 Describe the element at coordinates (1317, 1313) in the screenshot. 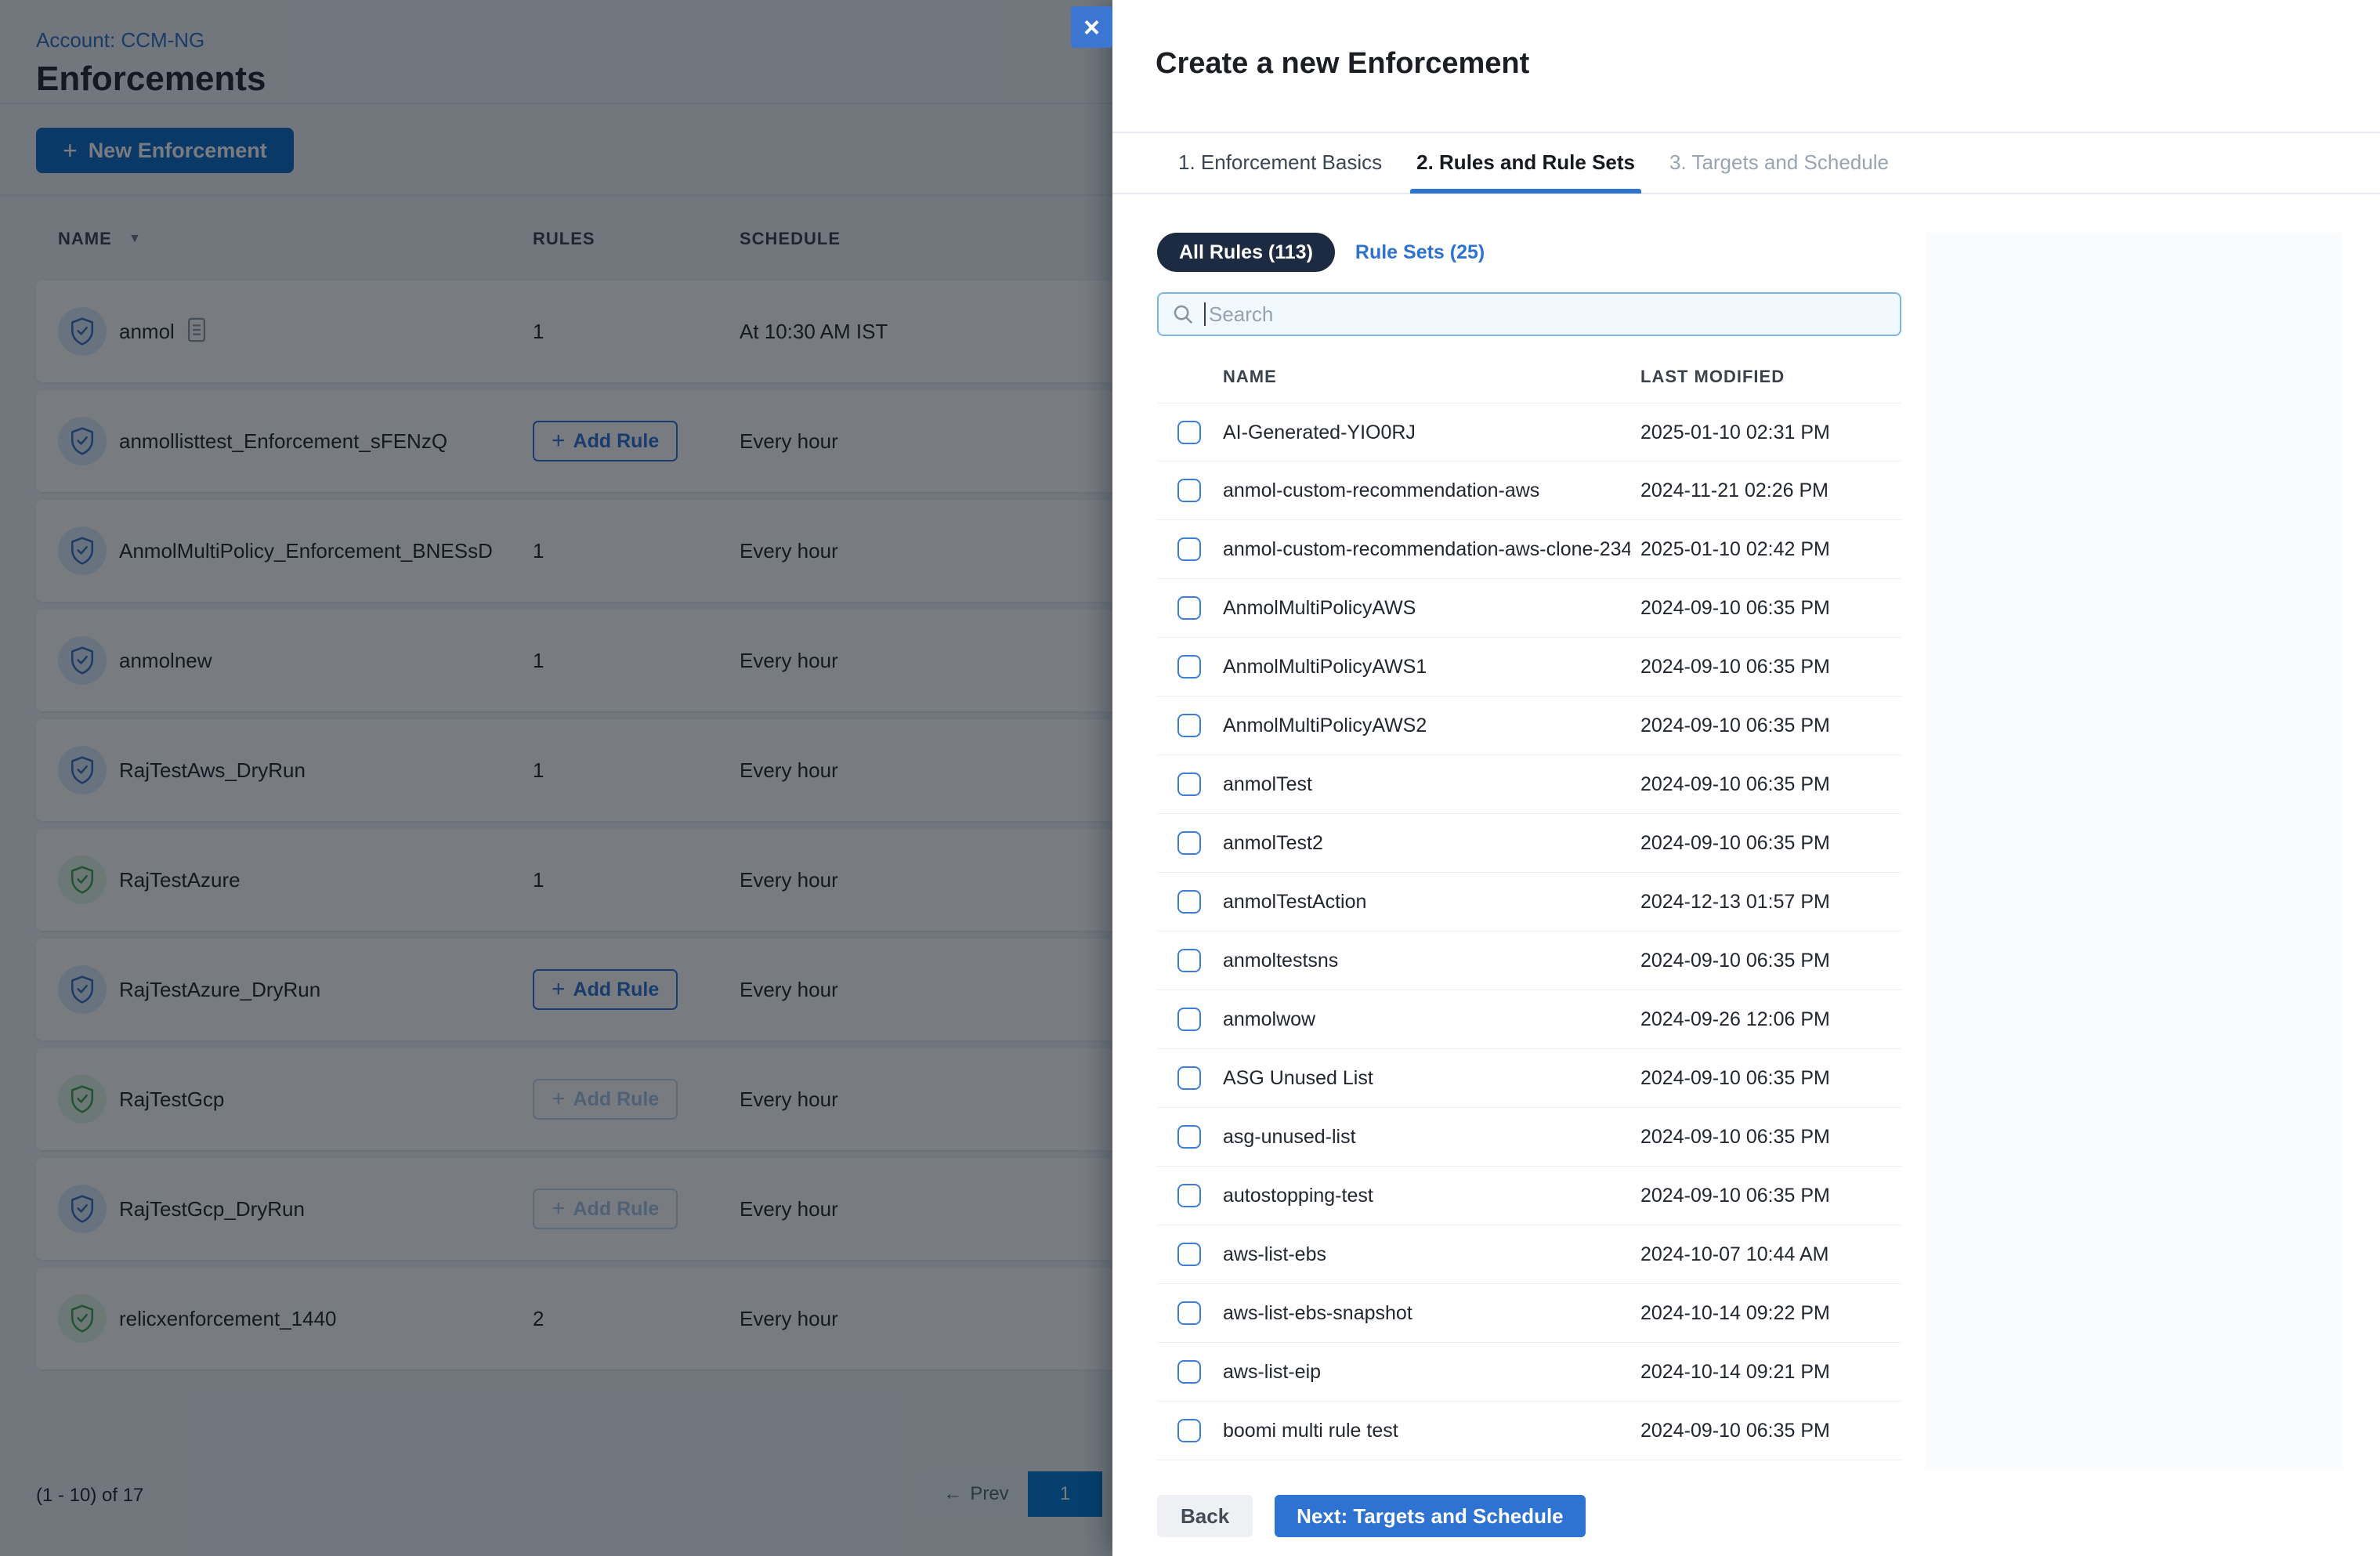

I see `rule-name: aws-list-ebs-snapshot` at that location.